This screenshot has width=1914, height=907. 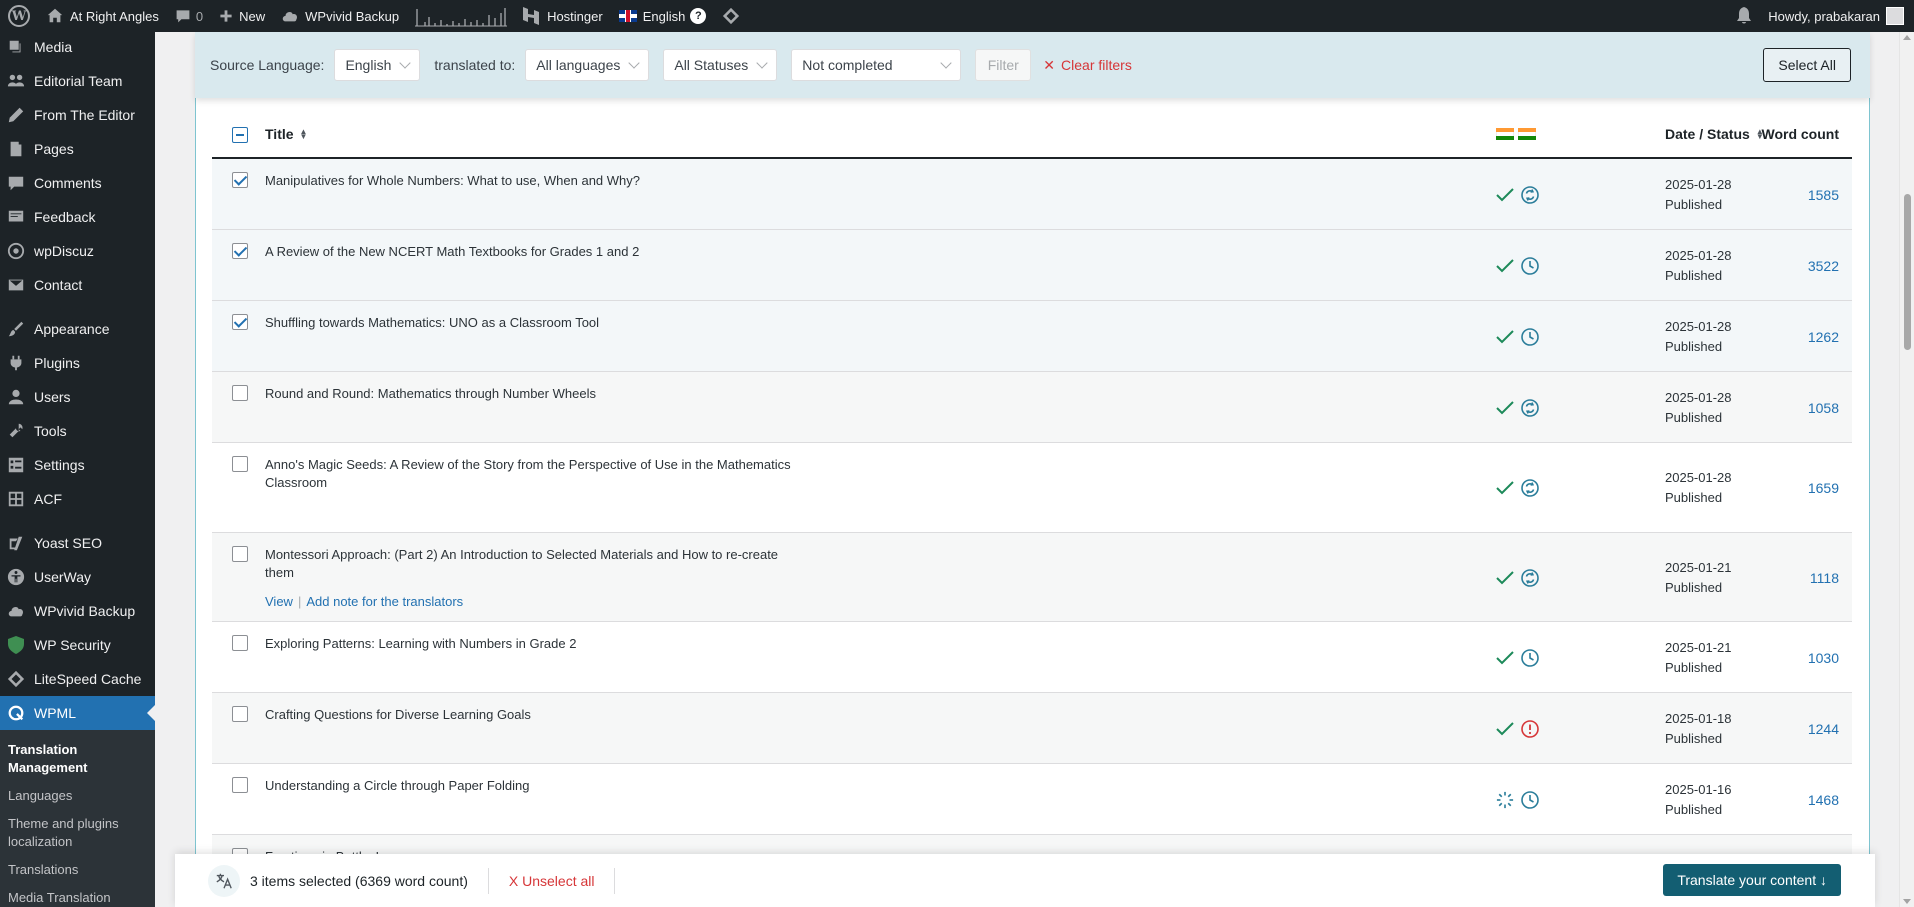 I want to click on menu-plugins: Plugins, so click(x=77, y=363).